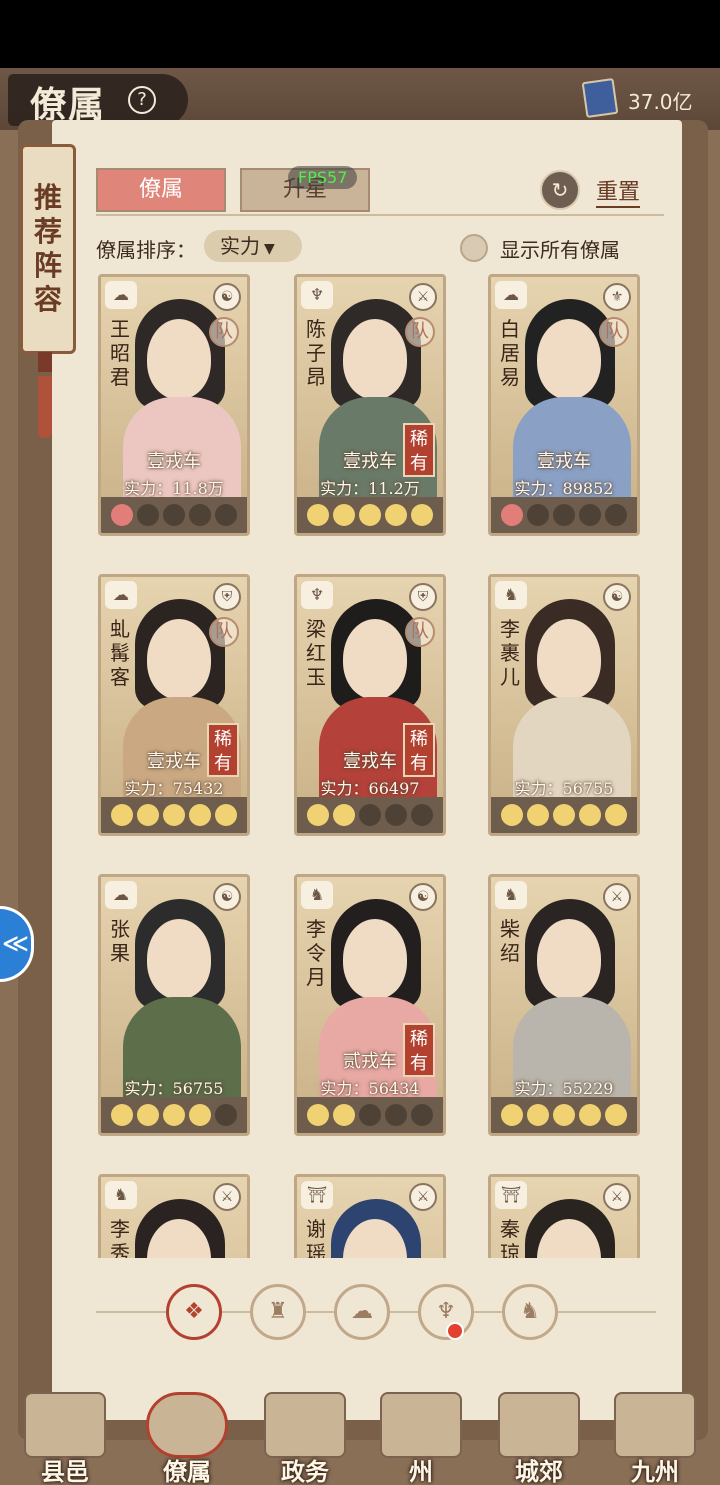 This screenshot has height=1485, width=720. I want to click on subordinate-card: ♞ ☯ 李裹儿 实力：56755, so click(564, 705).